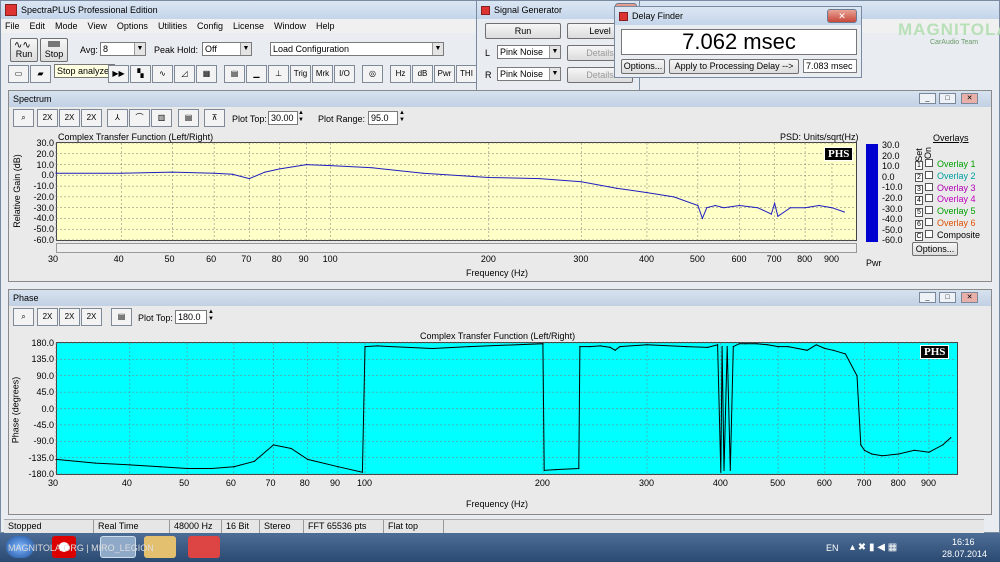  Describe the element at coordinates (414, 526) in the screenshot. I see `status-window: Flat top` at that location.